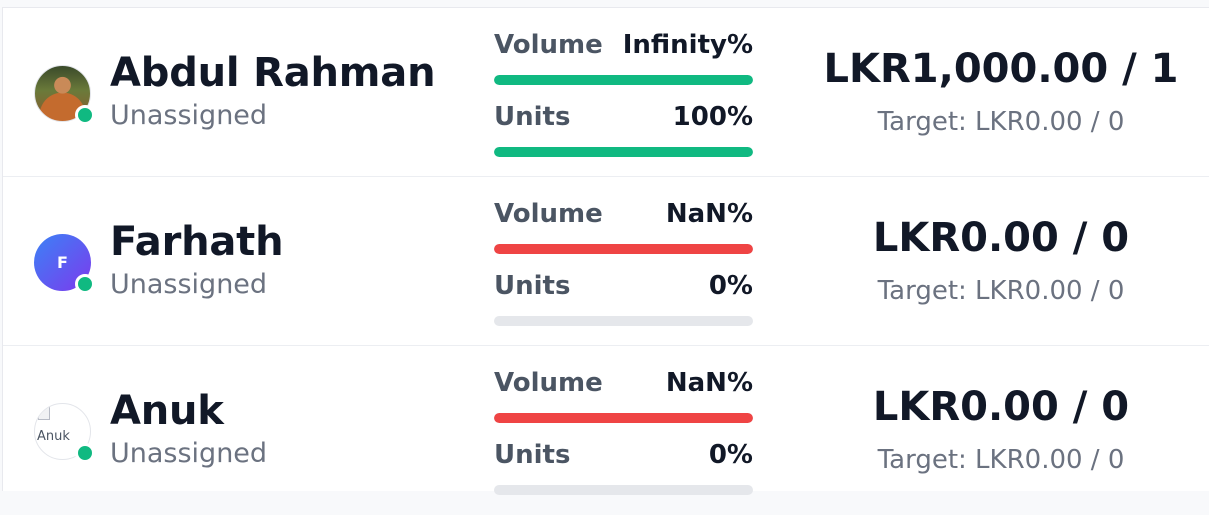  Describe the element at coordinates (53, 436) in the screenshot. I see `avatar-alt-text: Anuk` at that location.